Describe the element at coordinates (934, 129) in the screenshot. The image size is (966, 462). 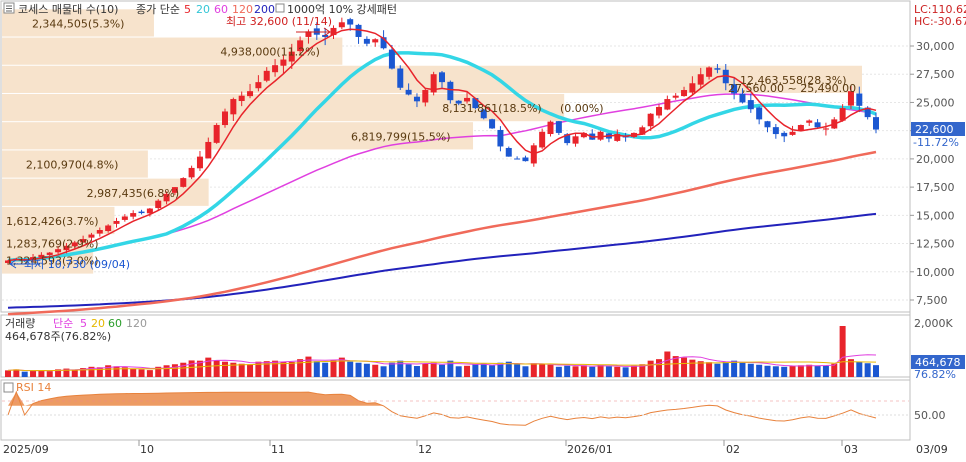
I see `current-price: 22,600` at that location.